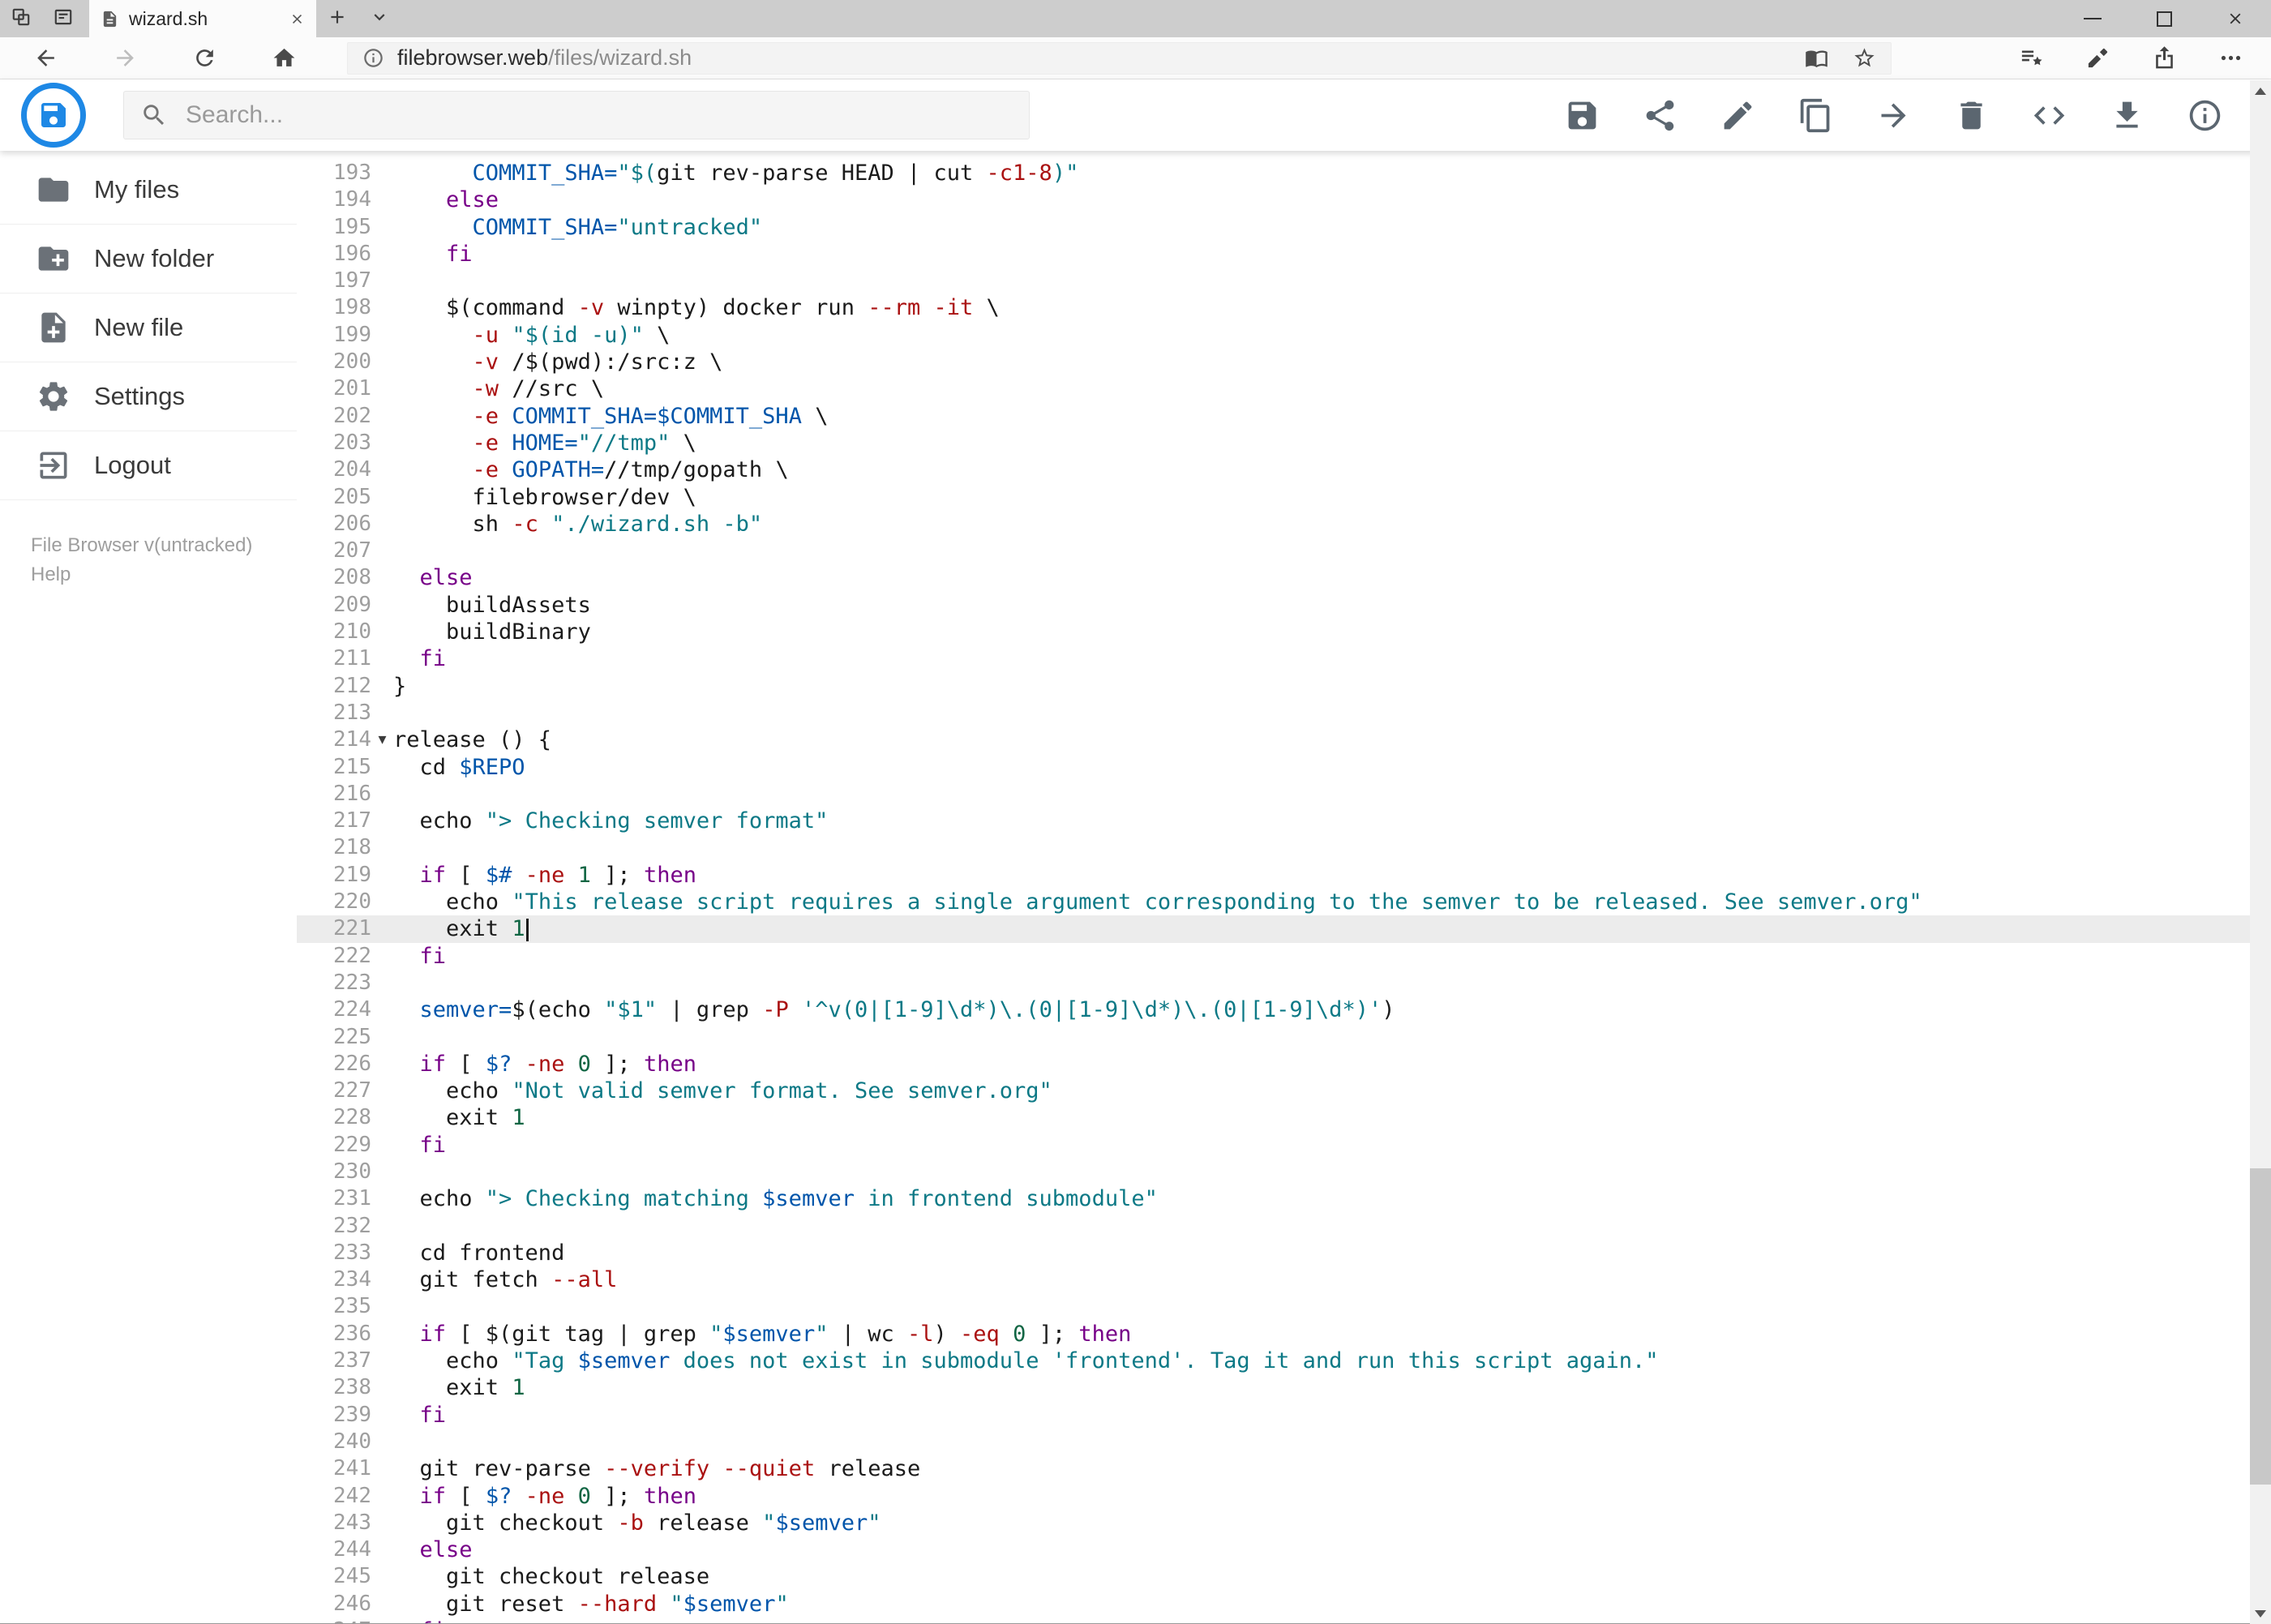 The height and width of the screenshot is (1624, 2271). I want to click on home-button, so click(284, 58).